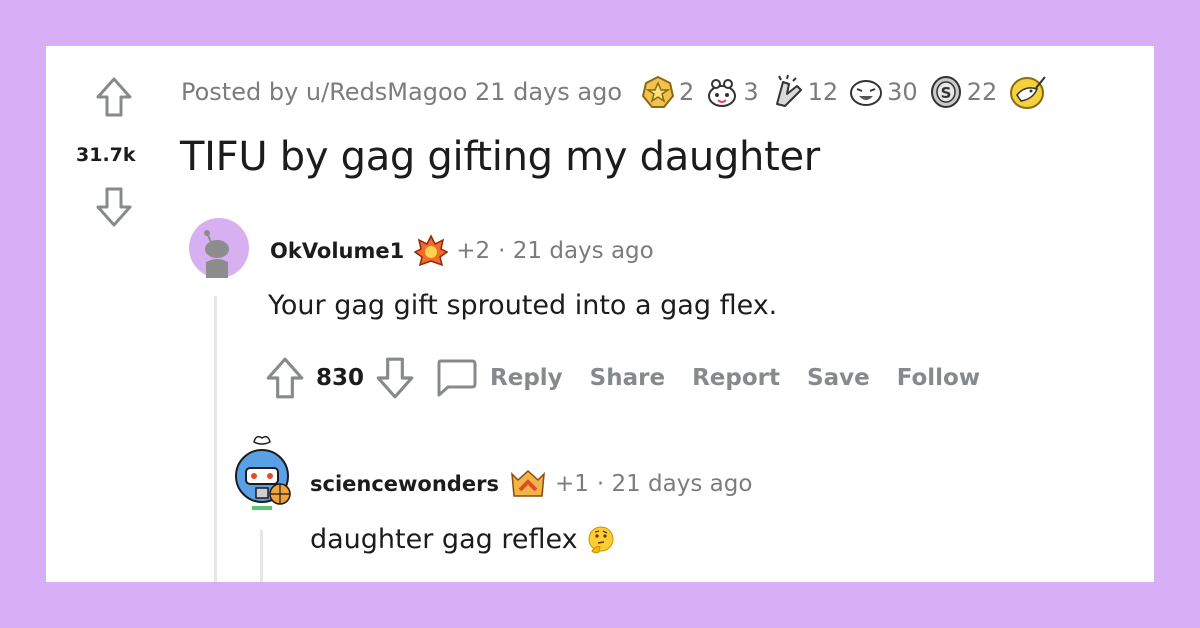 Image resolution: width=1200 pixels, height=628 pixels. I want to click on narwhal-award-icon, so click(1028, 92).